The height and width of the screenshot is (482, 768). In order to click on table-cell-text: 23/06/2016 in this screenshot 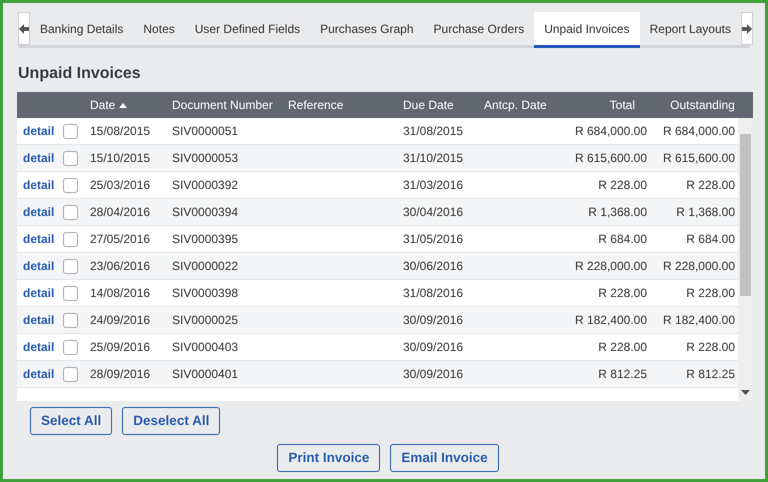, I will do `click(120, 266)`.